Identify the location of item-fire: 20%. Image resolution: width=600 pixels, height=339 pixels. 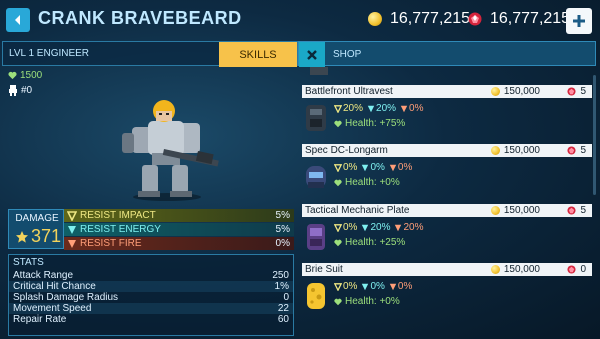
(408, 227).